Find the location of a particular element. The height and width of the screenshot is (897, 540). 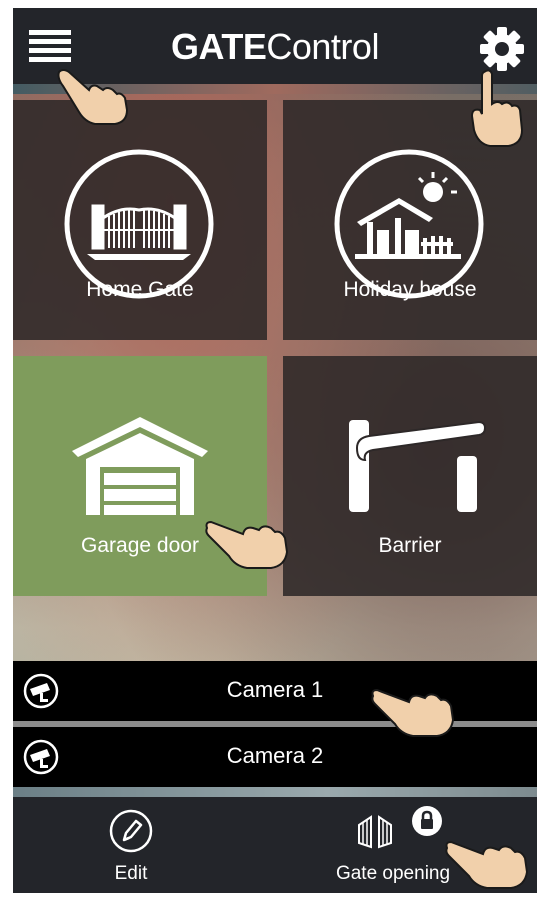

gate-opening-icon is located at coordinates (375, 832).